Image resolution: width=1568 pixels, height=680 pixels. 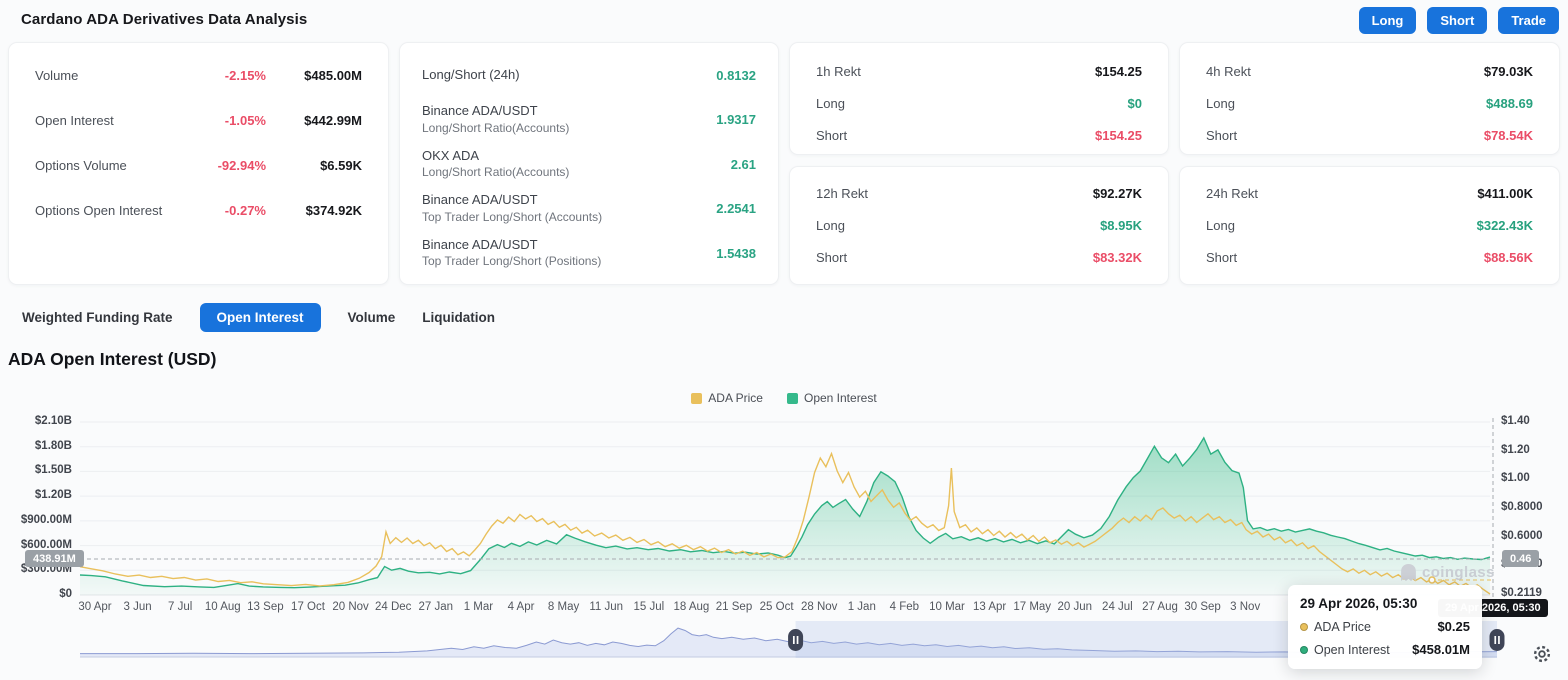 I want to click on watermark-text: coinglass, so click(x=1458, y=572).